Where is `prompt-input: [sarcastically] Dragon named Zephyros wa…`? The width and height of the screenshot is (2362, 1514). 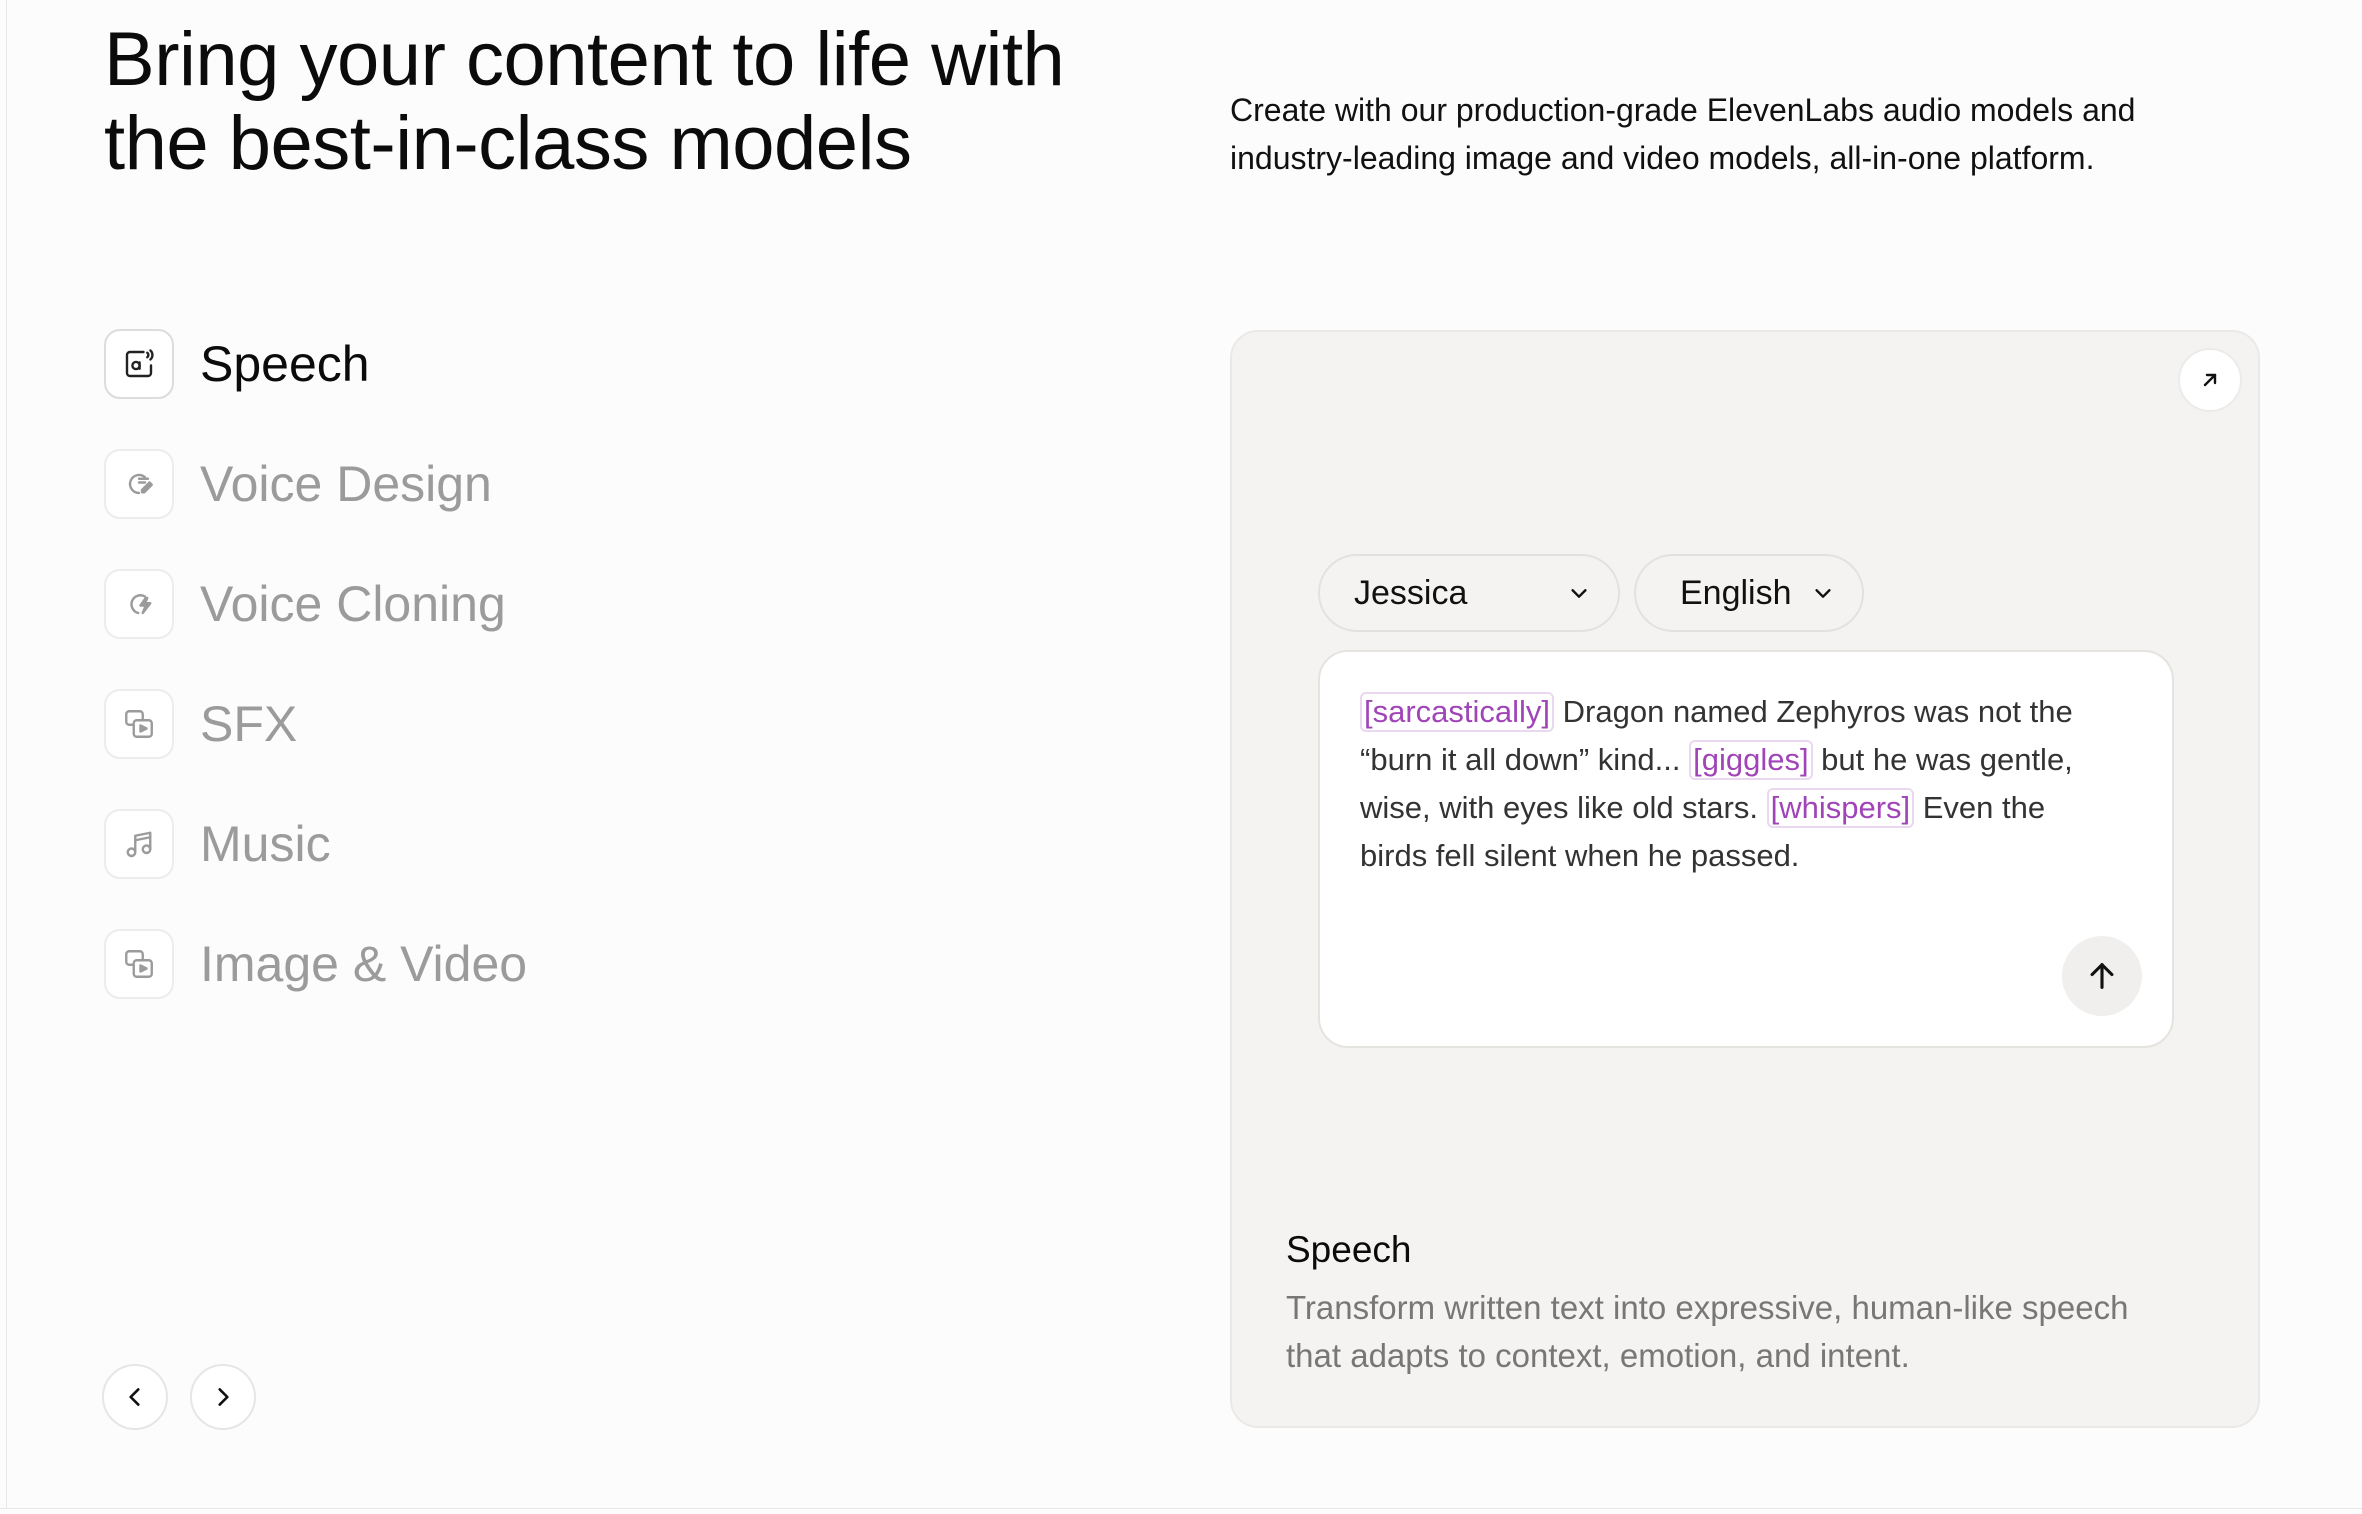
prompt-input: [sarcastically] Dragon named Zephyros wa… is located at coordinates (1746, 849).